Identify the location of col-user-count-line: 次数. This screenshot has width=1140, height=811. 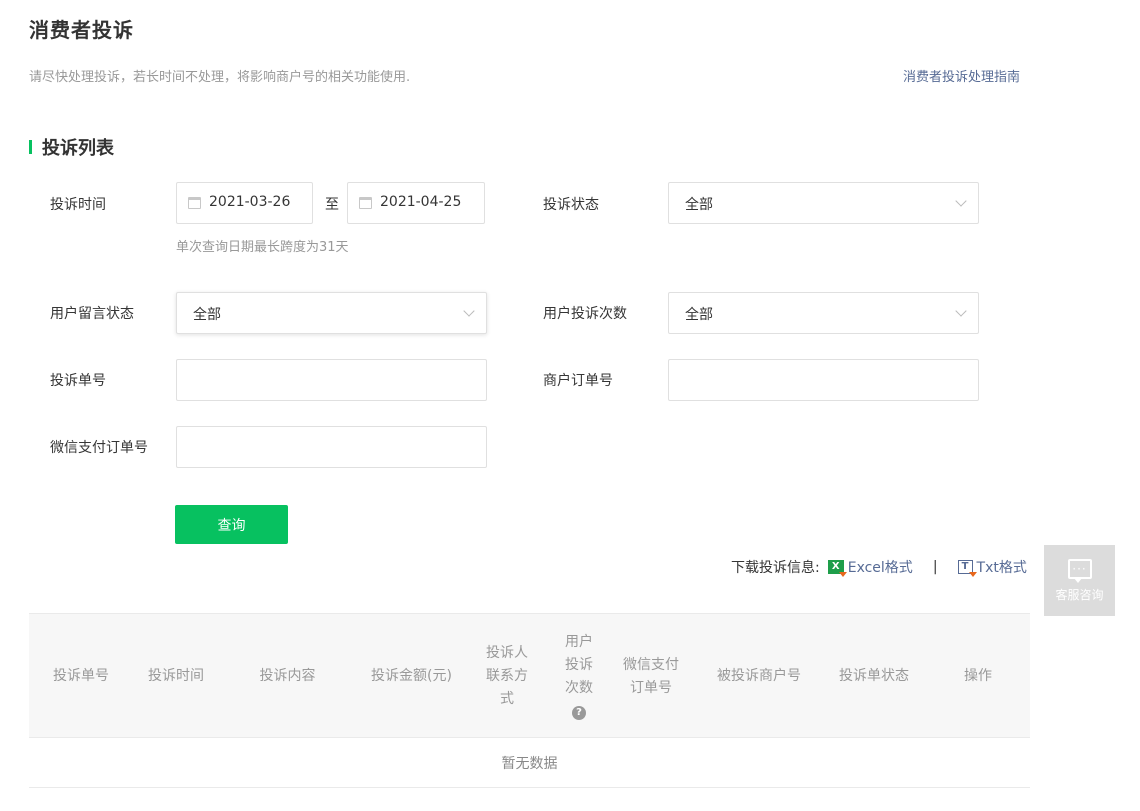
(579, 687).